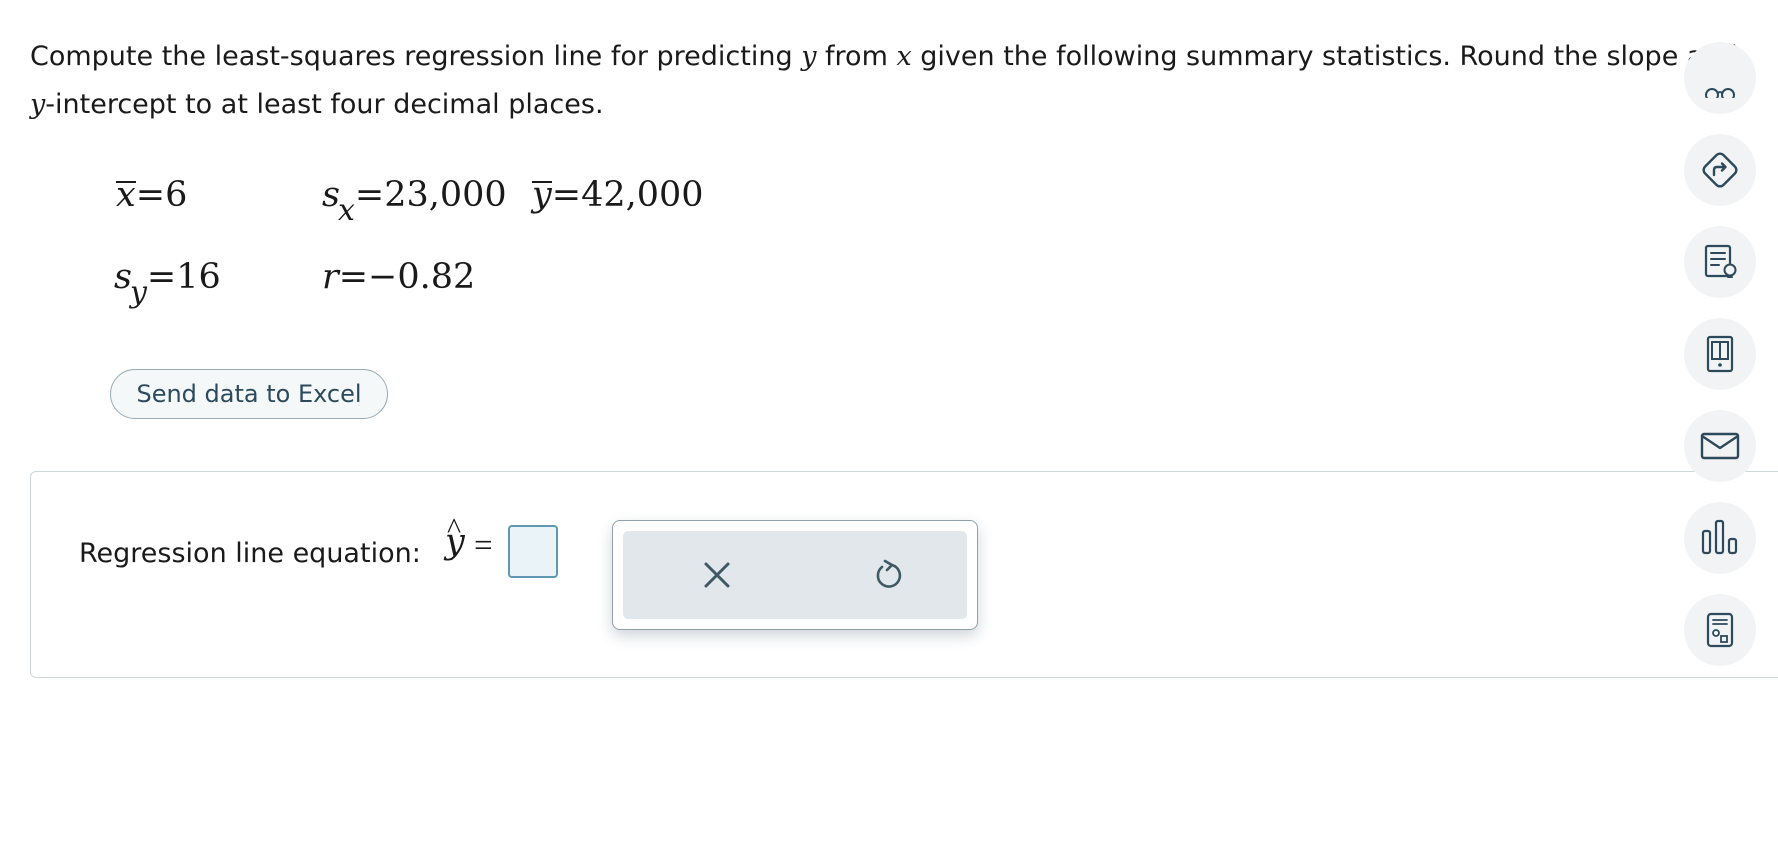 This screenshot has width=1778, height=863. I want to click on y-hat-symbol: ^ y, so click(455, 537).